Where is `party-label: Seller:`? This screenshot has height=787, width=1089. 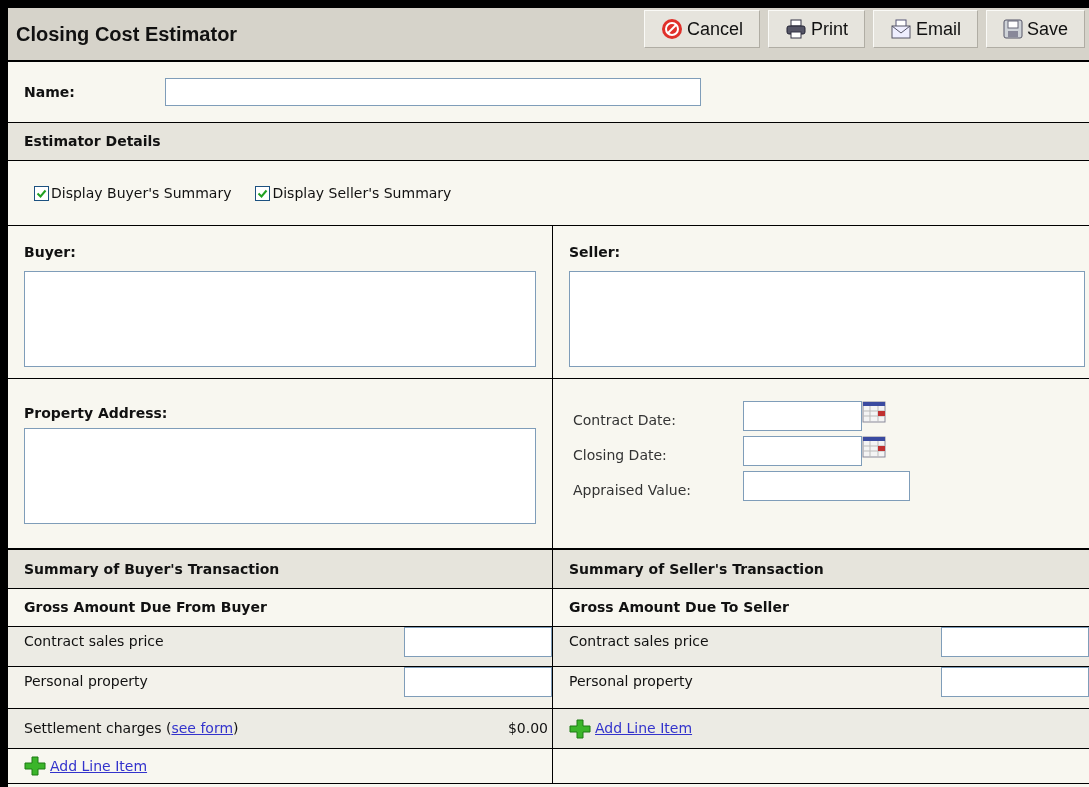 party-label: Seller: is located at coordinates (595, 252).